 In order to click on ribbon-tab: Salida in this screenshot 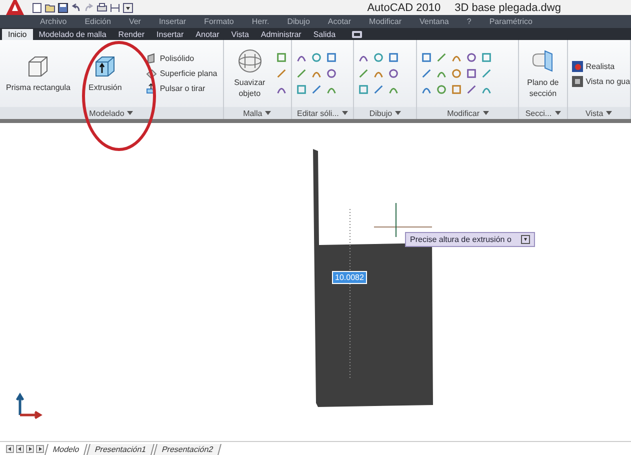, I will do `click(324, 34)`.